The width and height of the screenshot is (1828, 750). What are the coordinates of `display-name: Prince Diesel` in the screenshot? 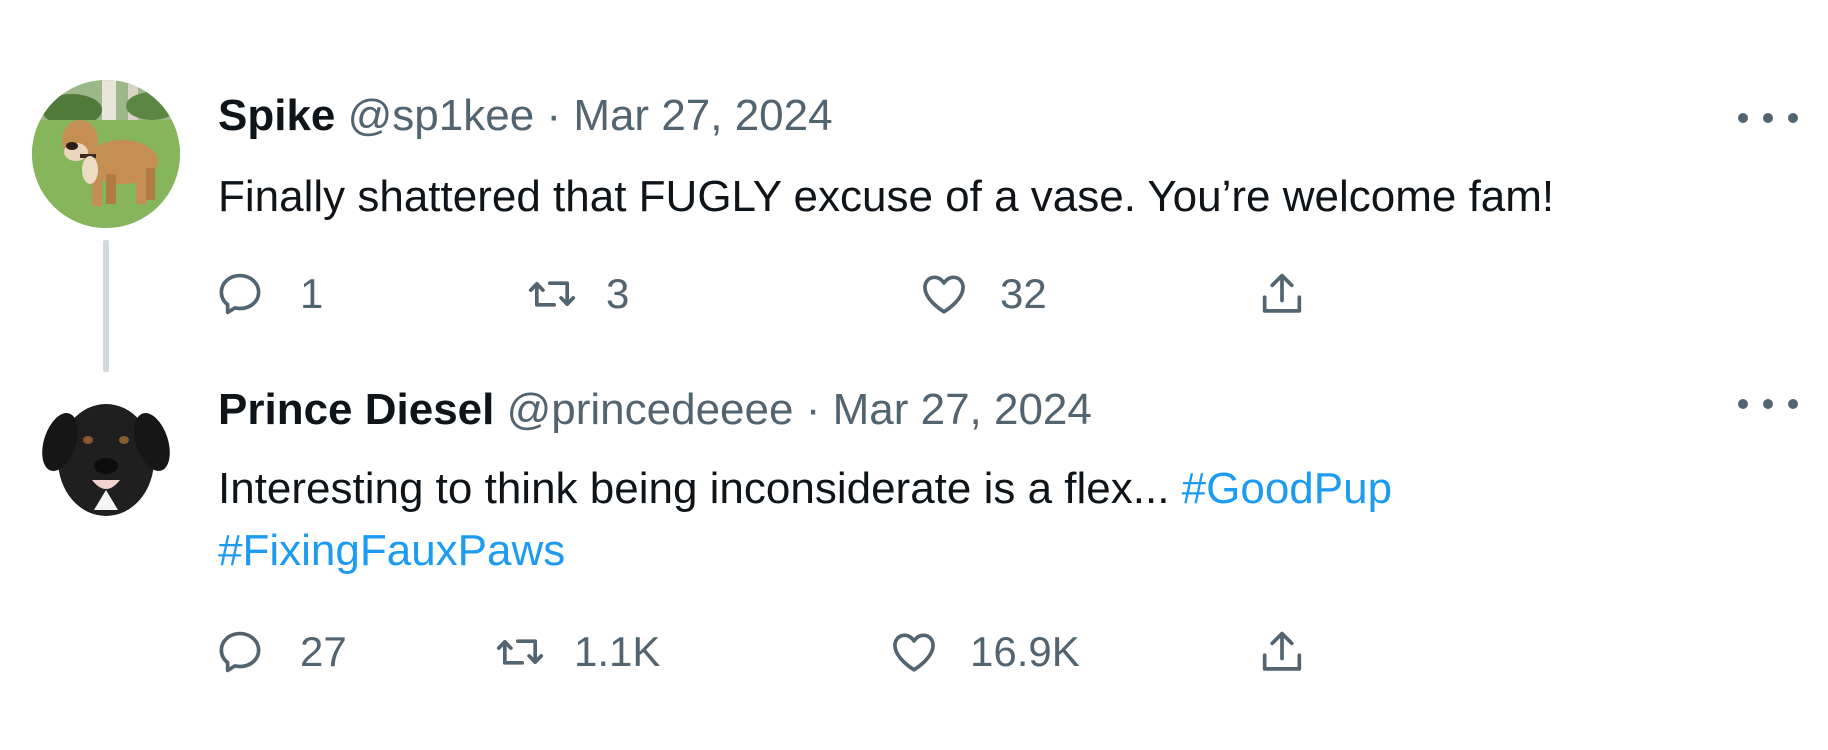 It's located at (356, 409).